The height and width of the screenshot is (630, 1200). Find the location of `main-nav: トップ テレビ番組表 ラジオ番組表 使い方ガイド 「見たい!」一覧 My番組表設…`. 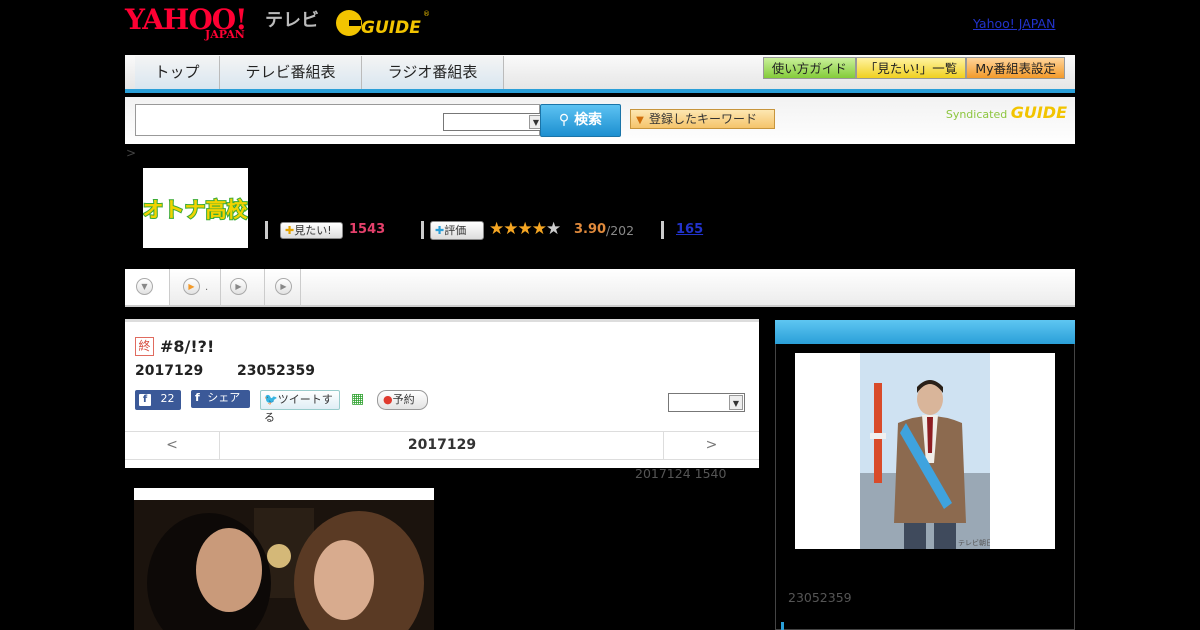

main-nav: トップ テレビ番組表 ラジオ番組表 使い方ガイド 「見たい!」一覧 My番組表設… is located at coordinates (600, 74).